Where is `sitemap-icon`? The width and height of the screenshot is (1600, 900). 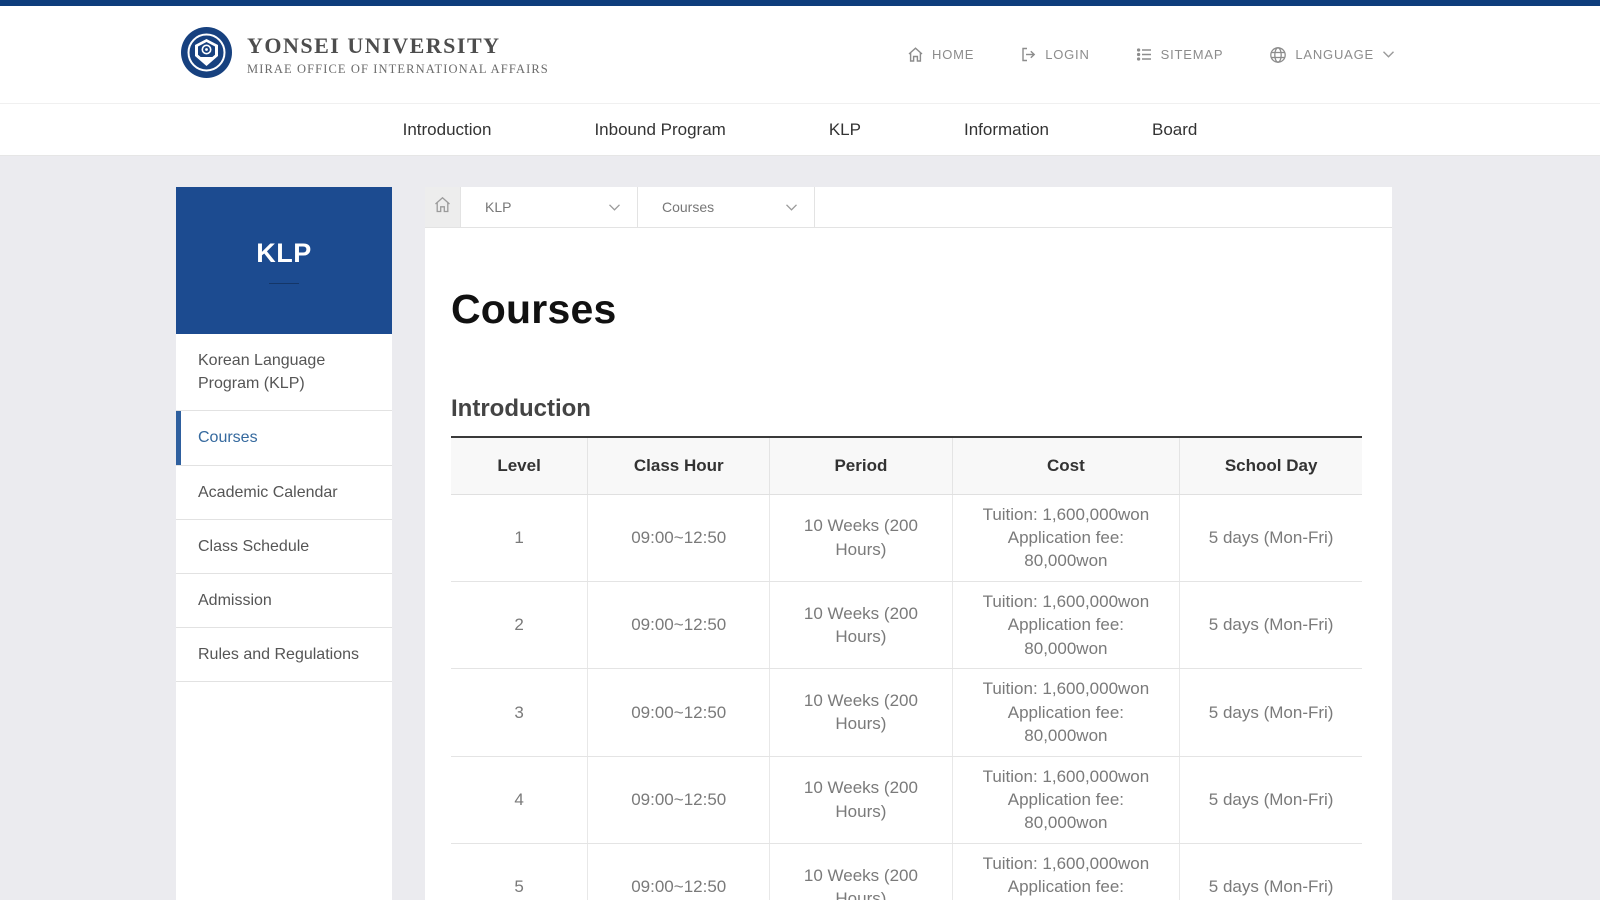 sitemap-icon is located at coordinates (1144, 54).